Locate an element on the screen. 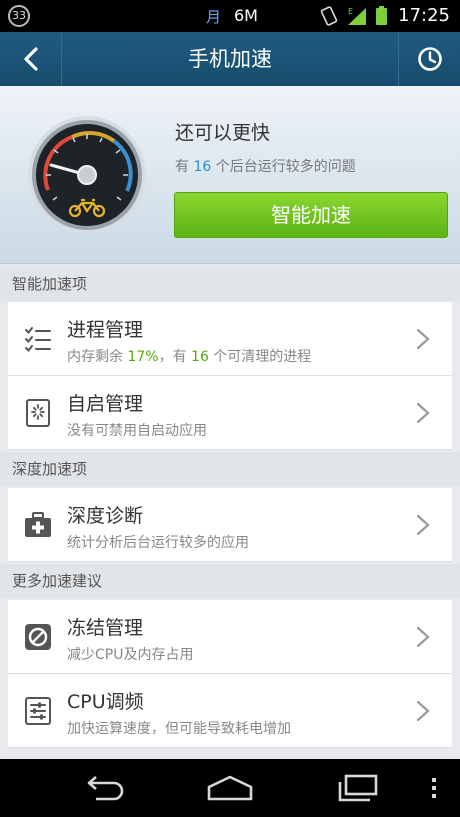  page-title: 手机加速 is located at coordinates (230, 59).